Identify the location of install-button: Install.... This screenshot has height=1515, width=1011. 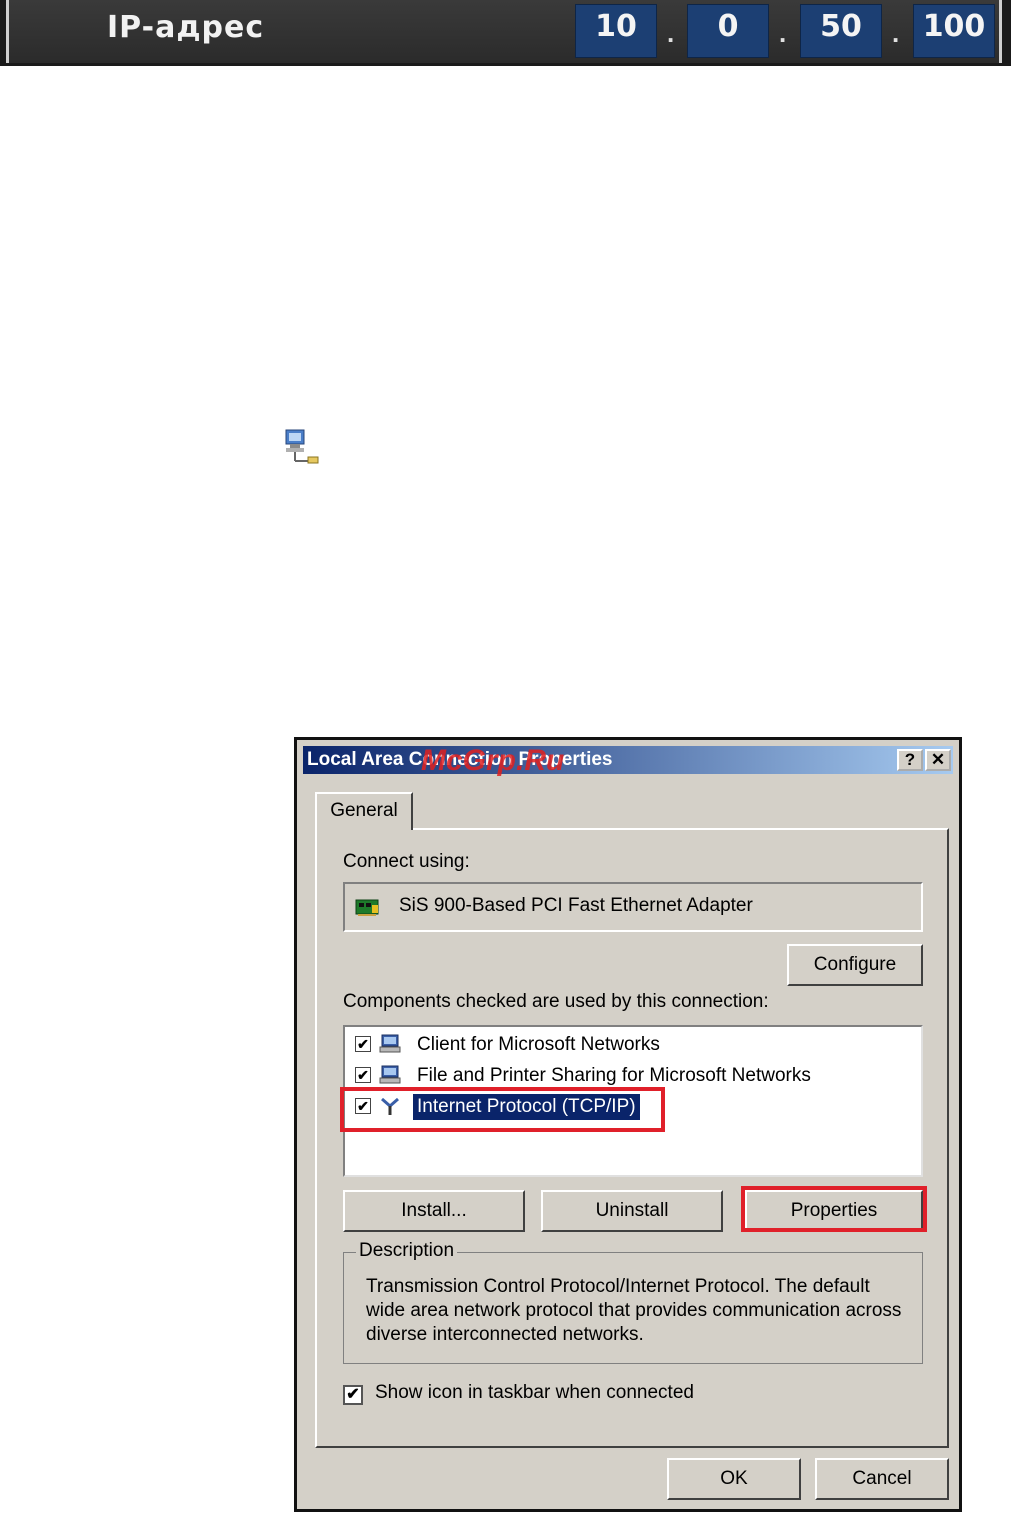
(434, 1211).